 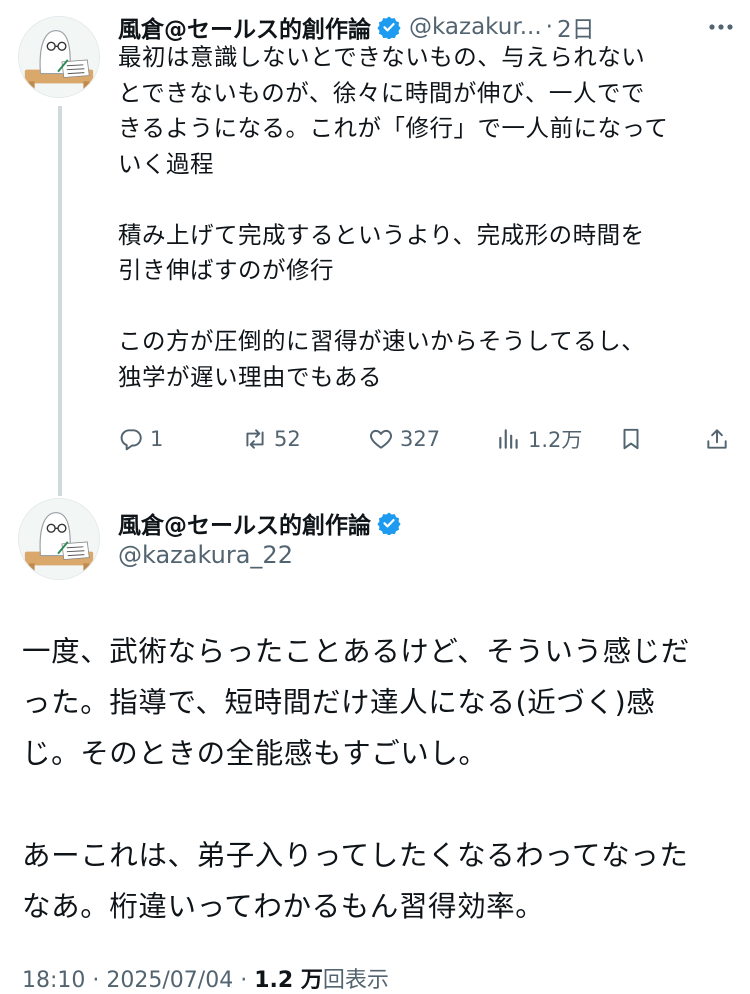 What do you see at coordinates (508, 439) in the screenshot?
I see `views-icon` at bounding box center [508, 439].